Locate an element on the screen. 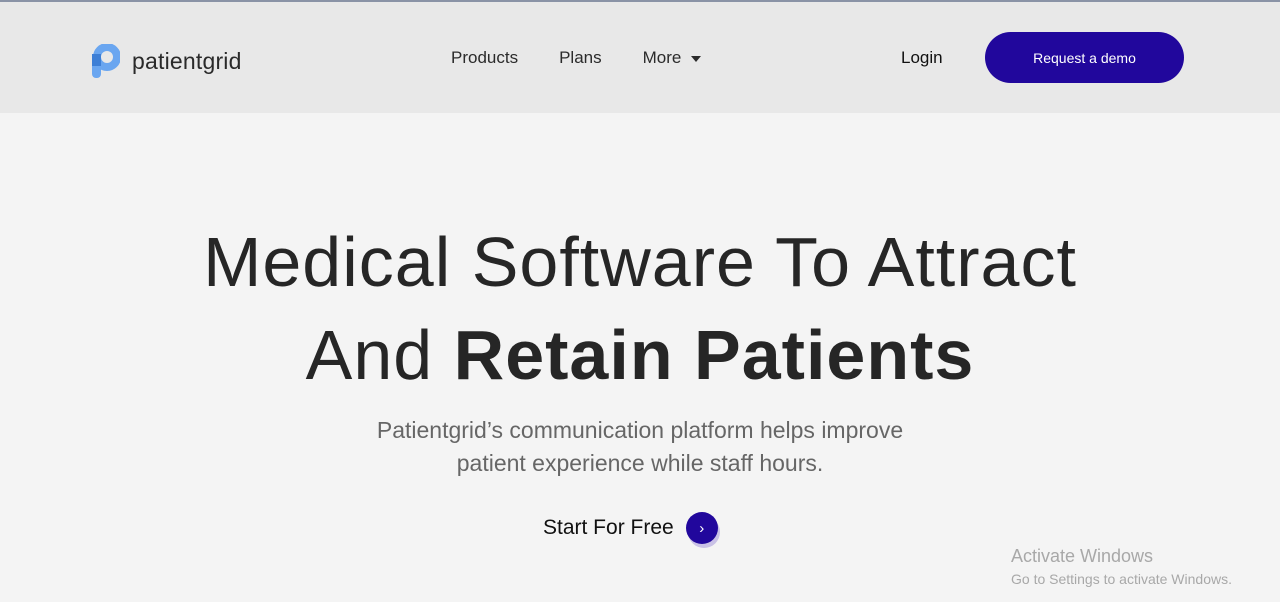 The image size is (1280, 602). patientgrid-logo-icon is located at coordinates (106, 61).